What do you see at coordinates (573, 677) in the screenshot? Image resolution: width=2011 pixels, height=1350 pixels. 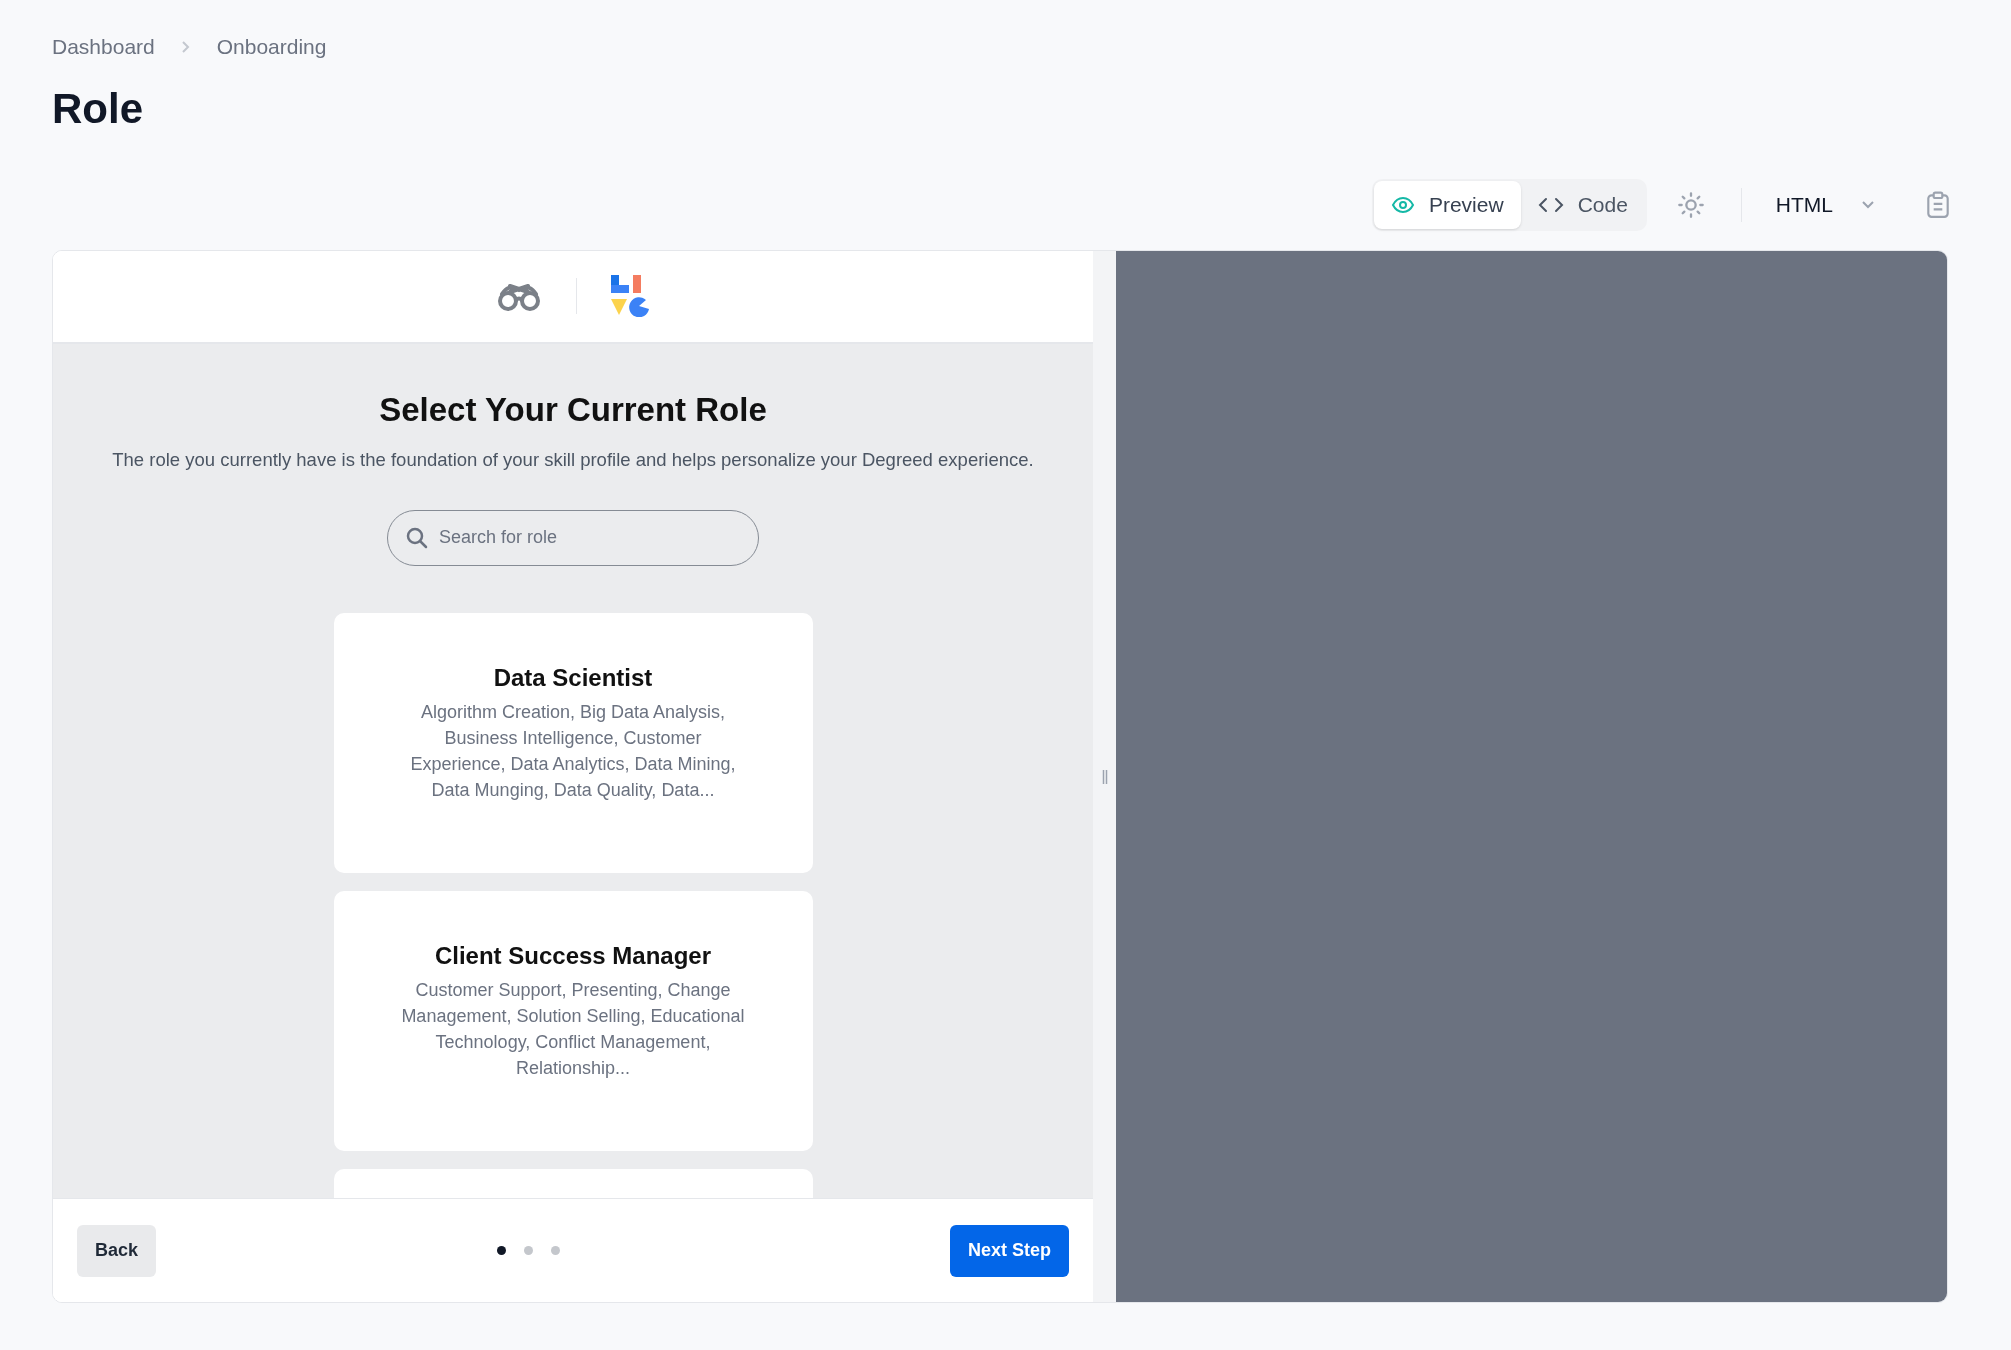 I see `role-title: Data Scientist` at bounding box center [573, 677].